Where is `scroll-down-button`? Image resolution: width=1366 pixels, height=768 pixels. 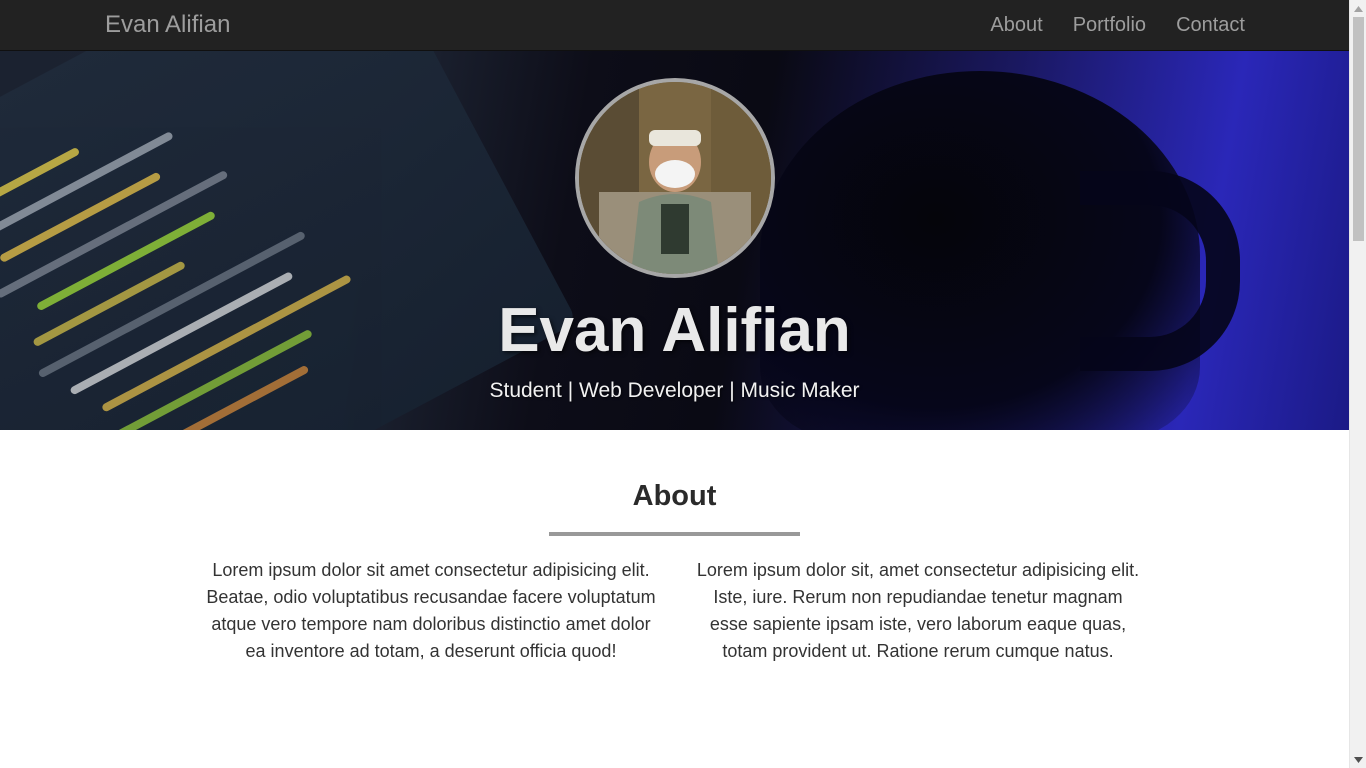
scroll-down-button is located at coordinates (1358, 759).